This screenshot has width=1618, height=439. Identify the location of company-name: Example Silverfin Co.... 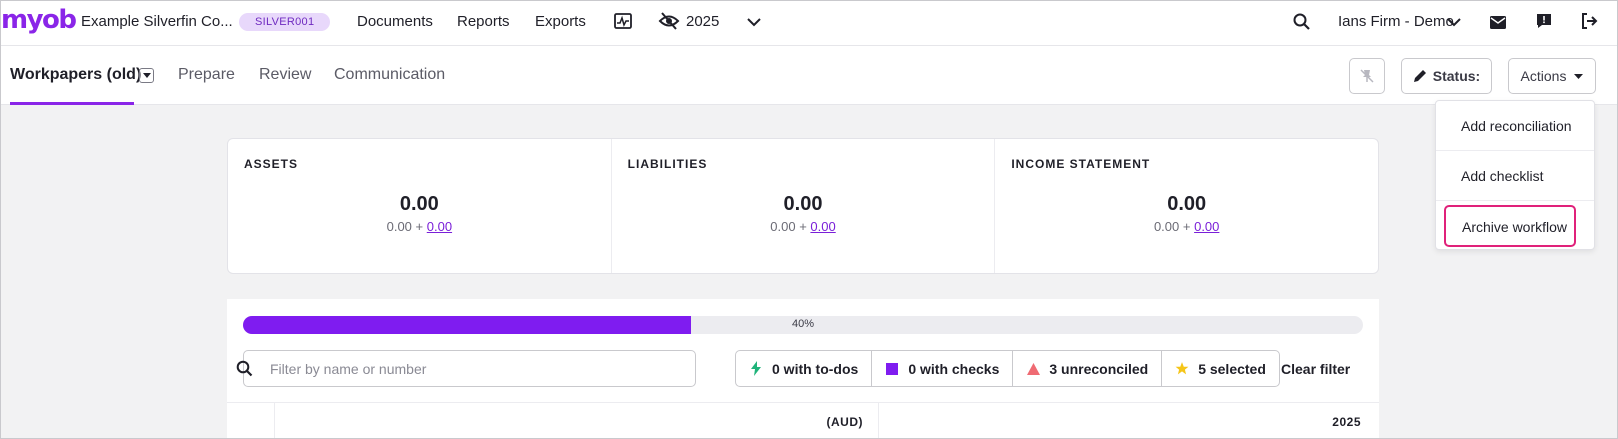
(157, 21).